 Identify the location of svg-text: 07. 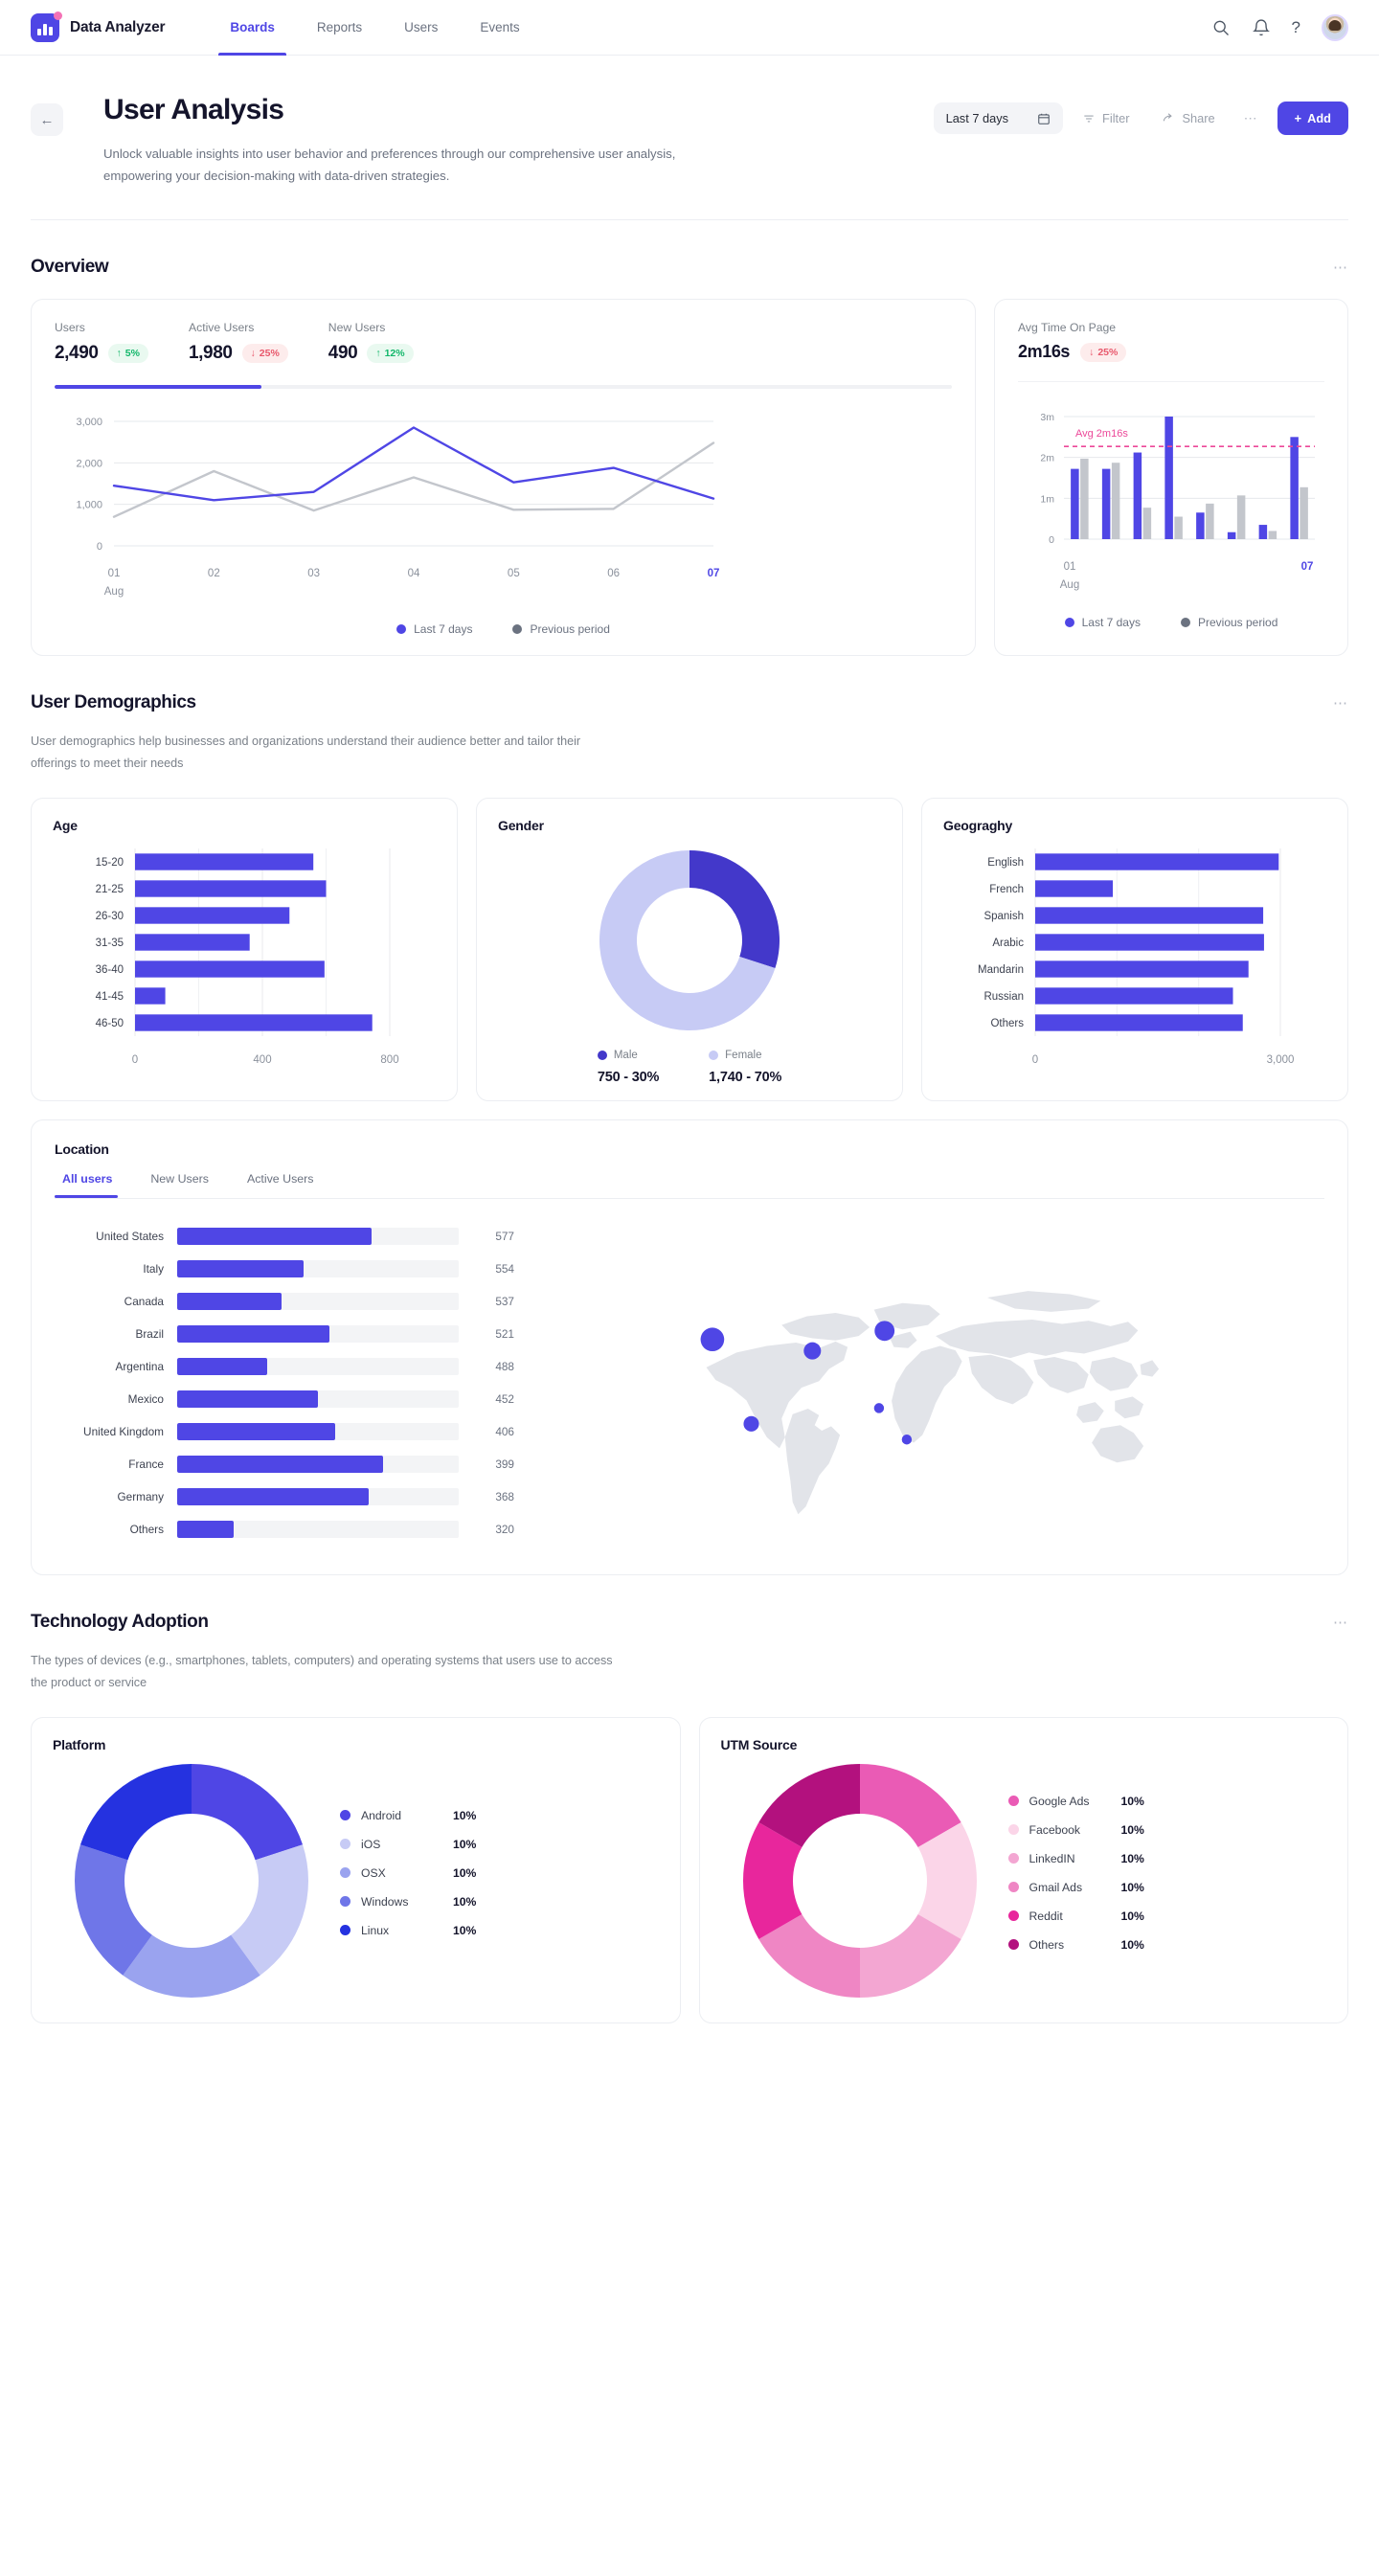
(714, 573).